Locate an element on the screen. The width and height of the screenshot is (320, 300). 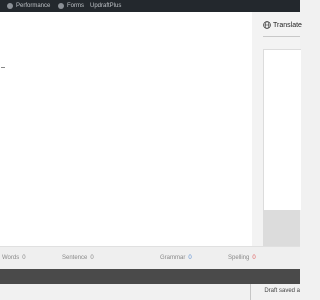
translate-footer is located at coordinates (281, 228).